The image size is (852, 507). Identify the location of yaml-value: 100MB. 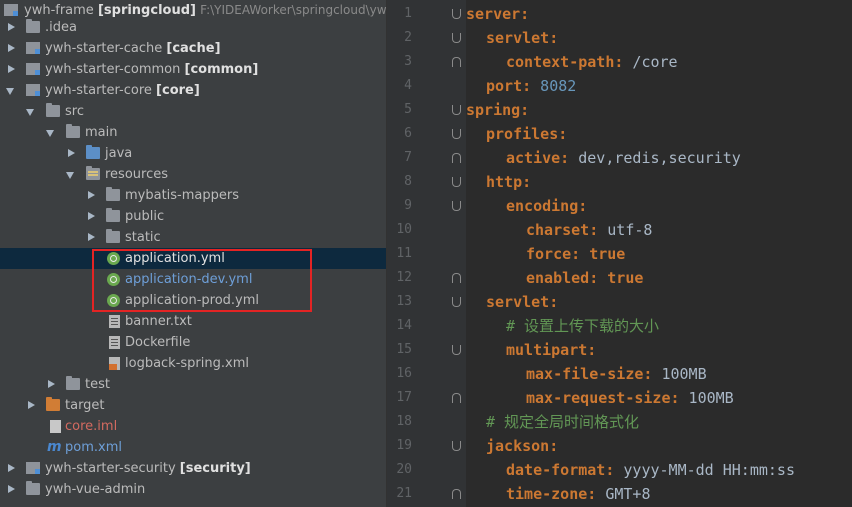
(679, 374).